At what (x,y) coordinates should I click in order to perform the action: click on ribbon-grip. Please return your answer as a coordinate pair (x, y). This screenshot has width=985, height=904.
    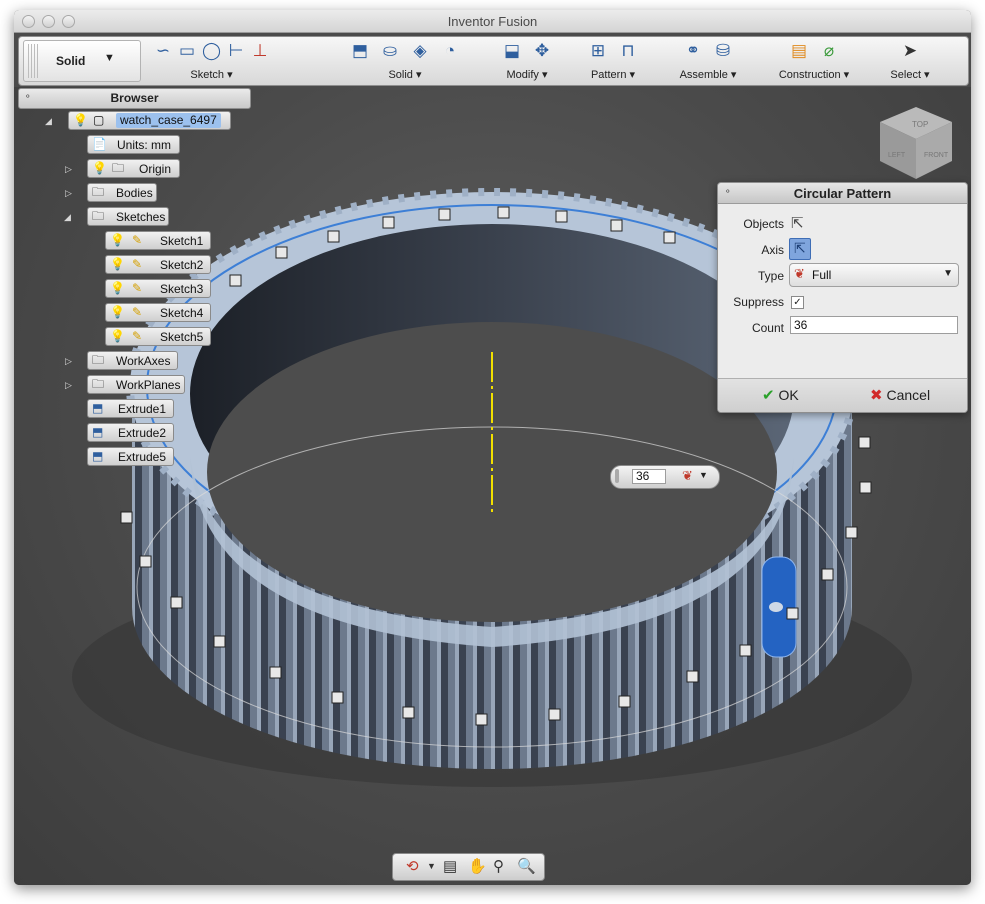
    Looking at the image, I should click on (34, 61).